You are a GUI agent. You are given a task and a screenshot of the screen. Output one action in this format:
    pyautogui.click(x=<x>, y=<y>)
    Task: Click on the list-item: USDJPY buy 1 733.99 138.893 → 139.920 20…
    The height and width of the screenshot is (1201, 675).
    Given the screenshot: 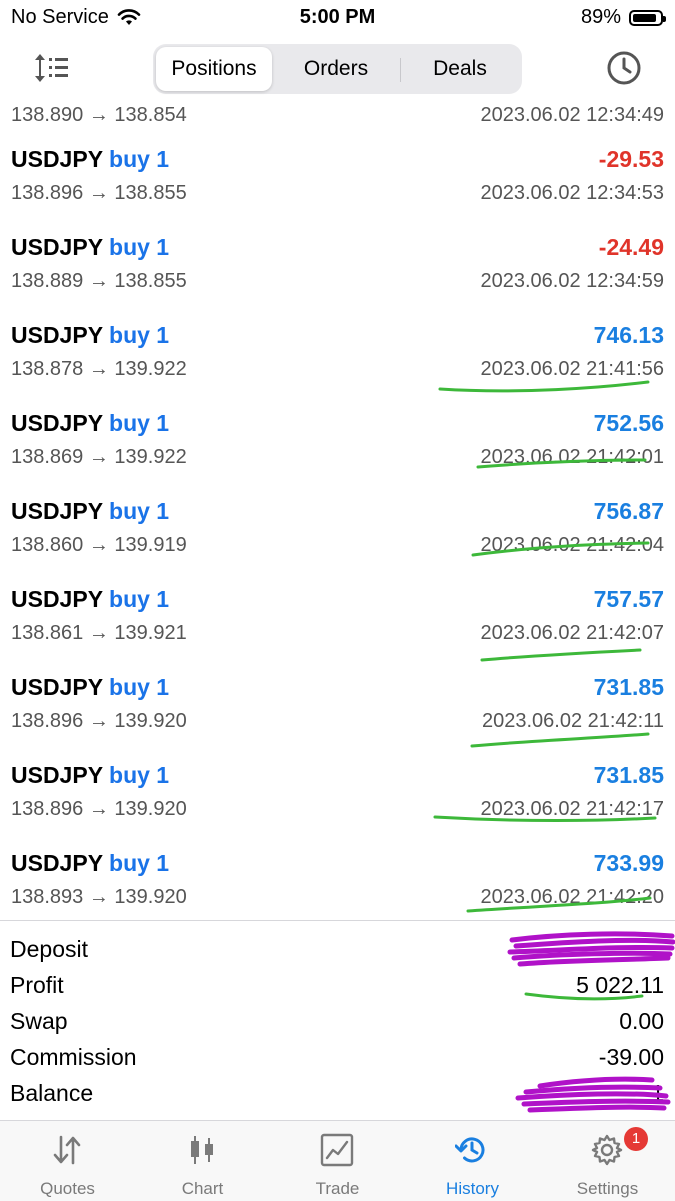 What is the action you would take?
    pyautogui.click(x=337, y=883)
    